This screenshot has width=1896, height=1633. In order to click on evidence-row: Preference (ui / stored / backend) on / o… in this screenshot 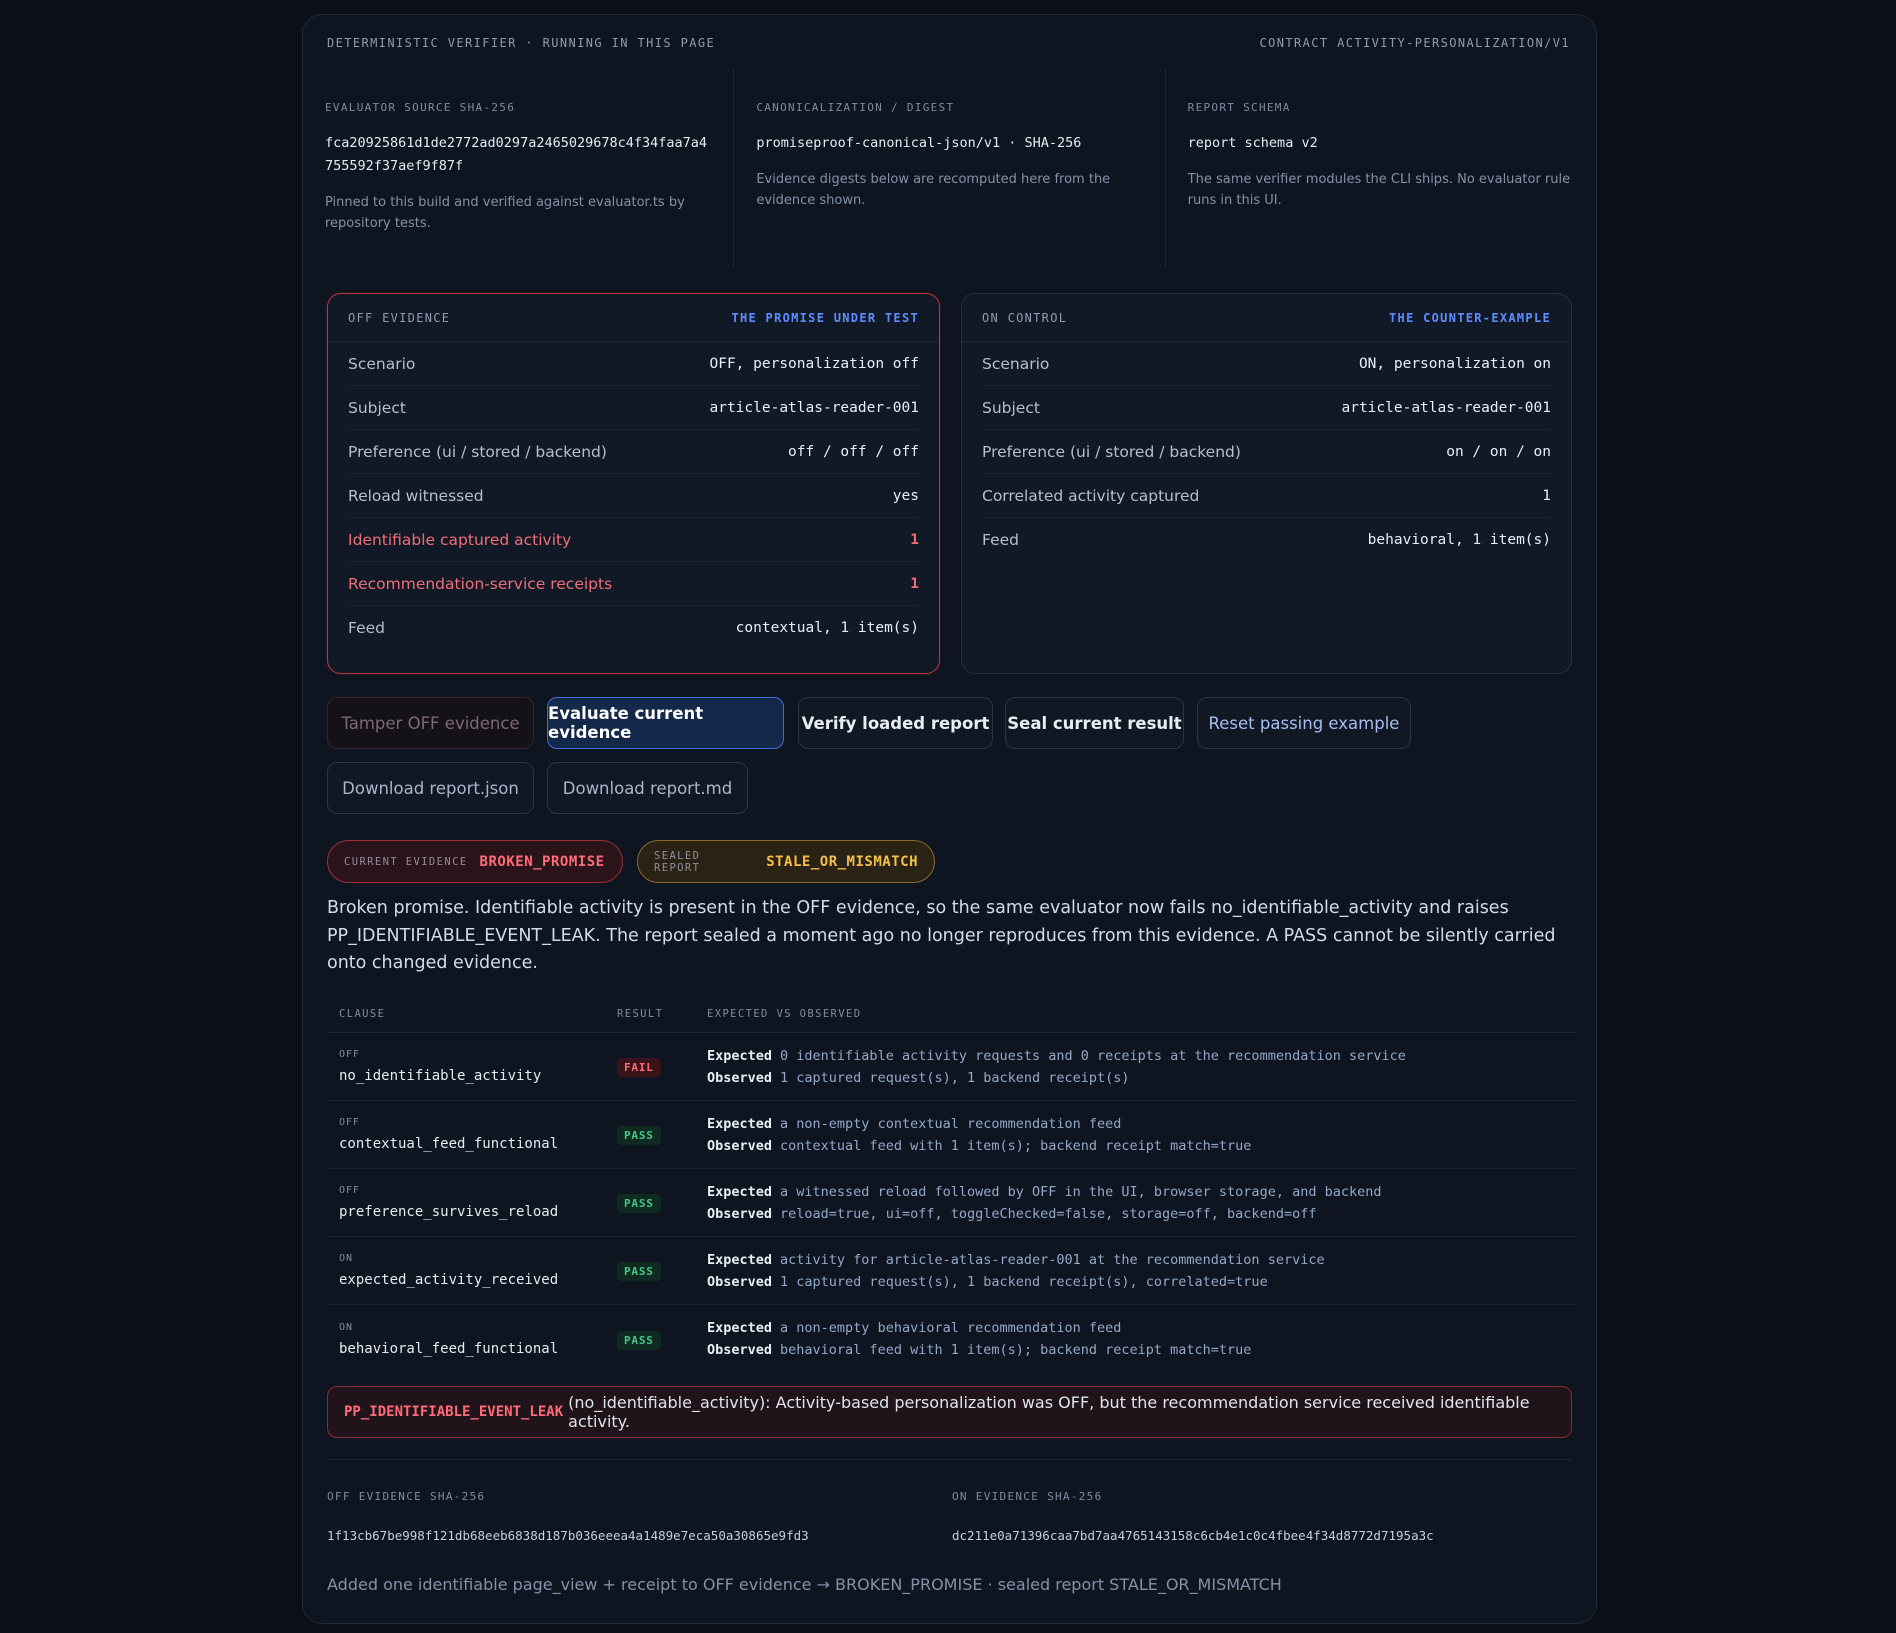, I will do `click(1266, 452)`.